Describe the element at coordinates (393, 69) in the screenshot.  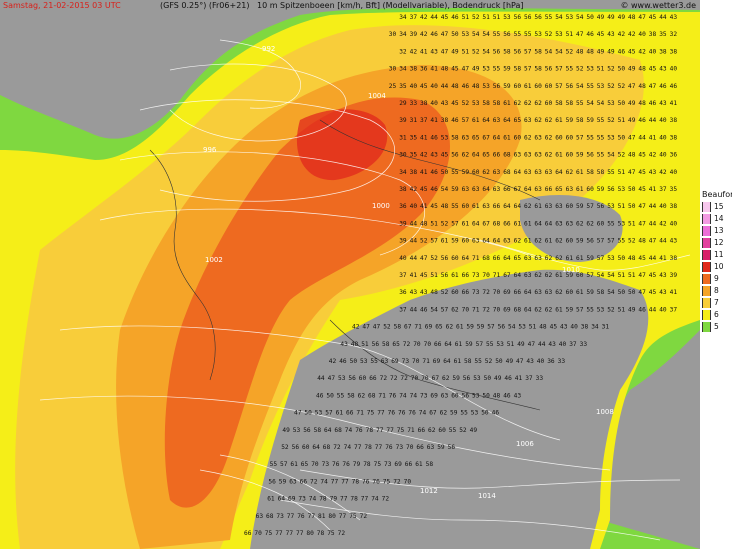
I see `gust-value: 30` at that location.